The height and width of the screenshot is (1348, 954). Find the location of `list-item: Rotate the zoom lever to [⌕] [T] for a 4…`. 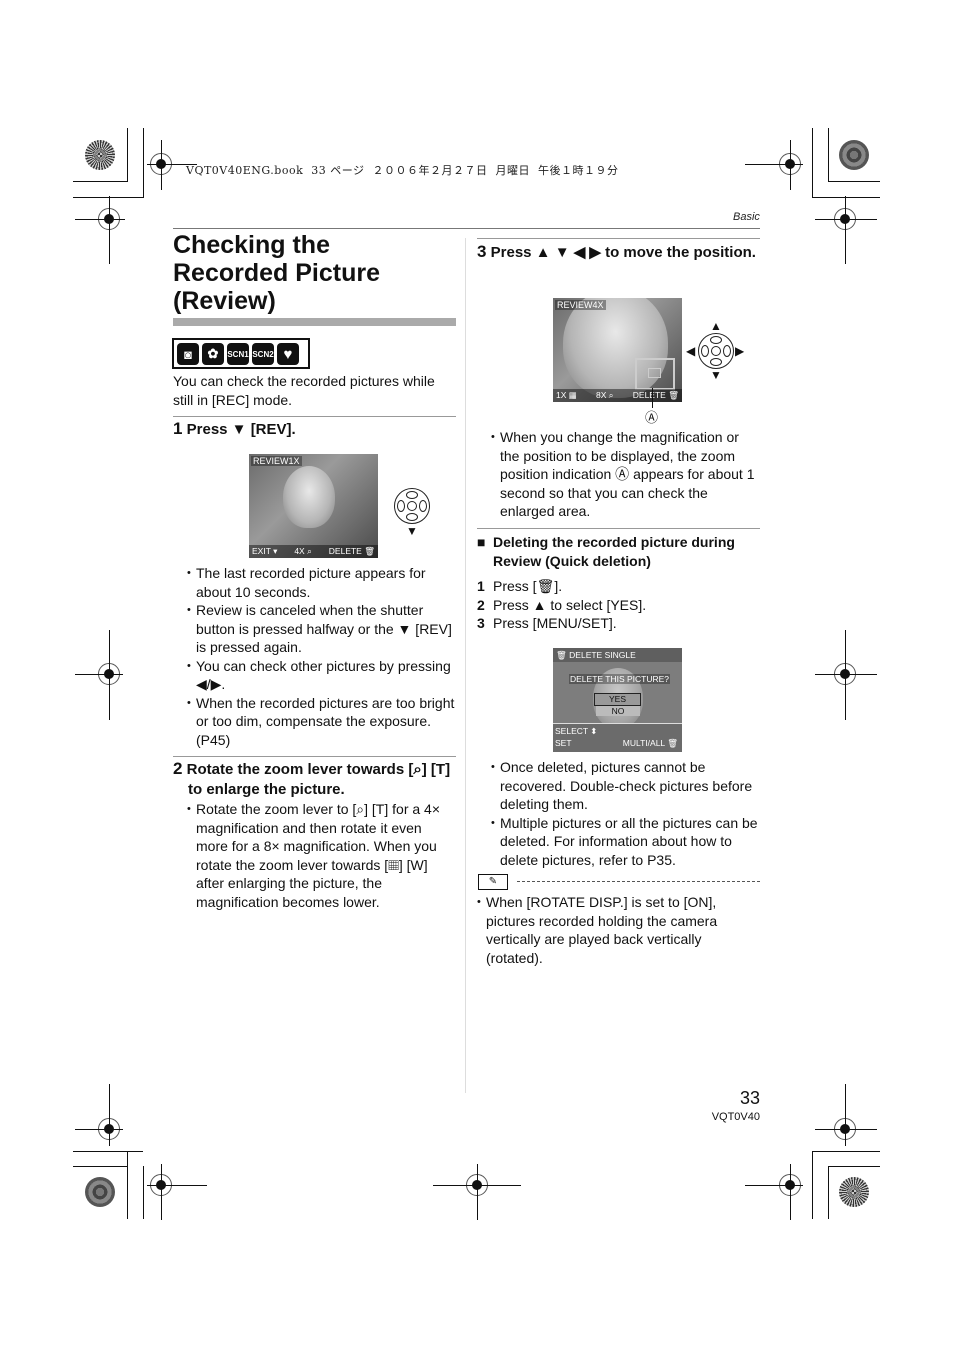

list-item: Rotate the zoom lever to [⌕] [T] for a 4… is located at coordinates (322, 855).